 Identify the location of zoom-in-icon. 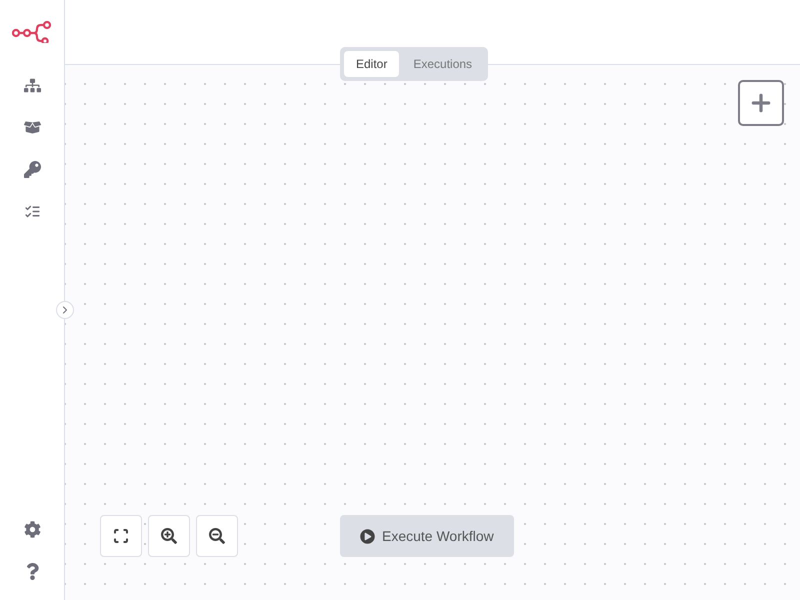
(169, 536).